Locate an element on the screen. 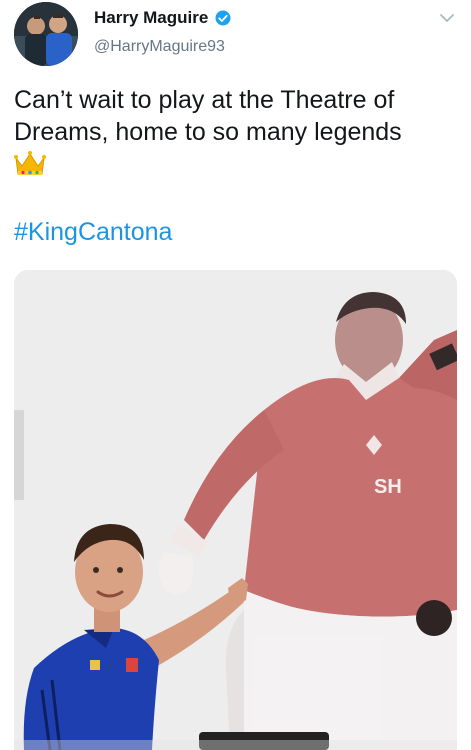 This screenshot has width=471, height=750. author-avatar is located at coordinates (46, 34).